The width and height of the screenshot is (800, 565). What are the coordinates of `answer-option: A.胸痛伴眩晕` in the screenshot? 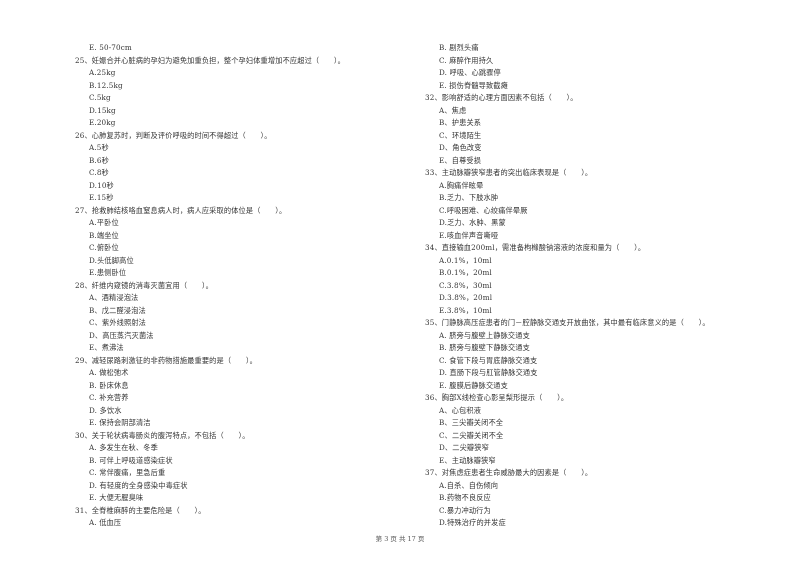 It's located at (461, 185).